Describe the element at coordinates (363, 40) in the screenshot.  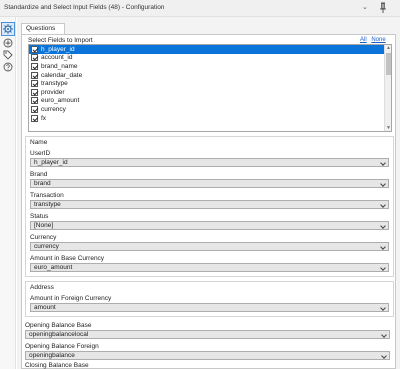
I see `all-link: All` at that location.